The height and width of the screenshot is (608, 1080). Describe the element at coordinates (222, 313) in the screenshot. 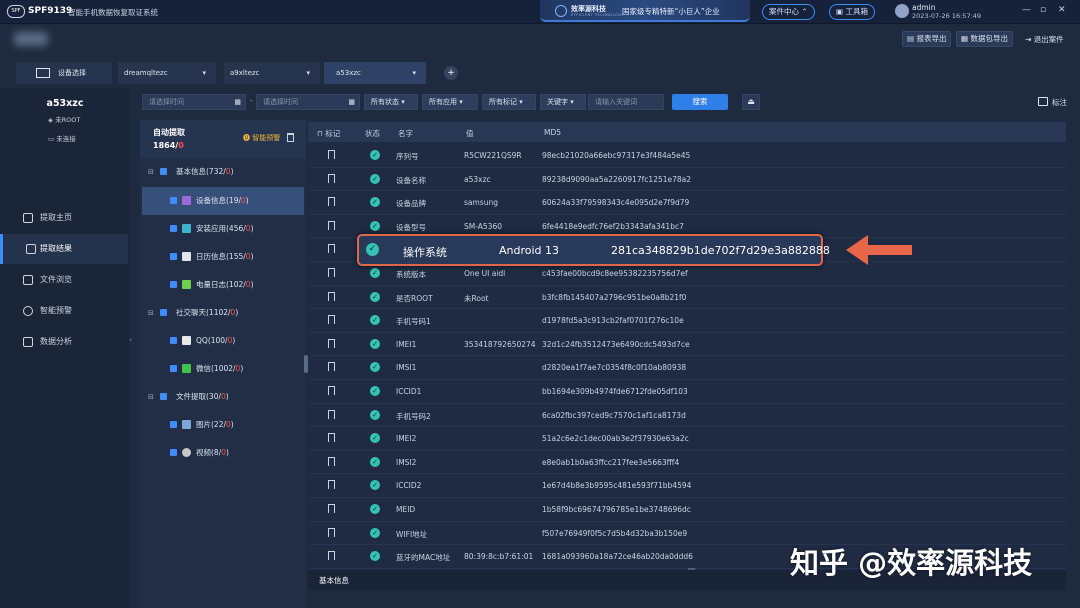

I see `tree-node-social-chat: ⊟ 社交聊天(1102/0)` at that location.